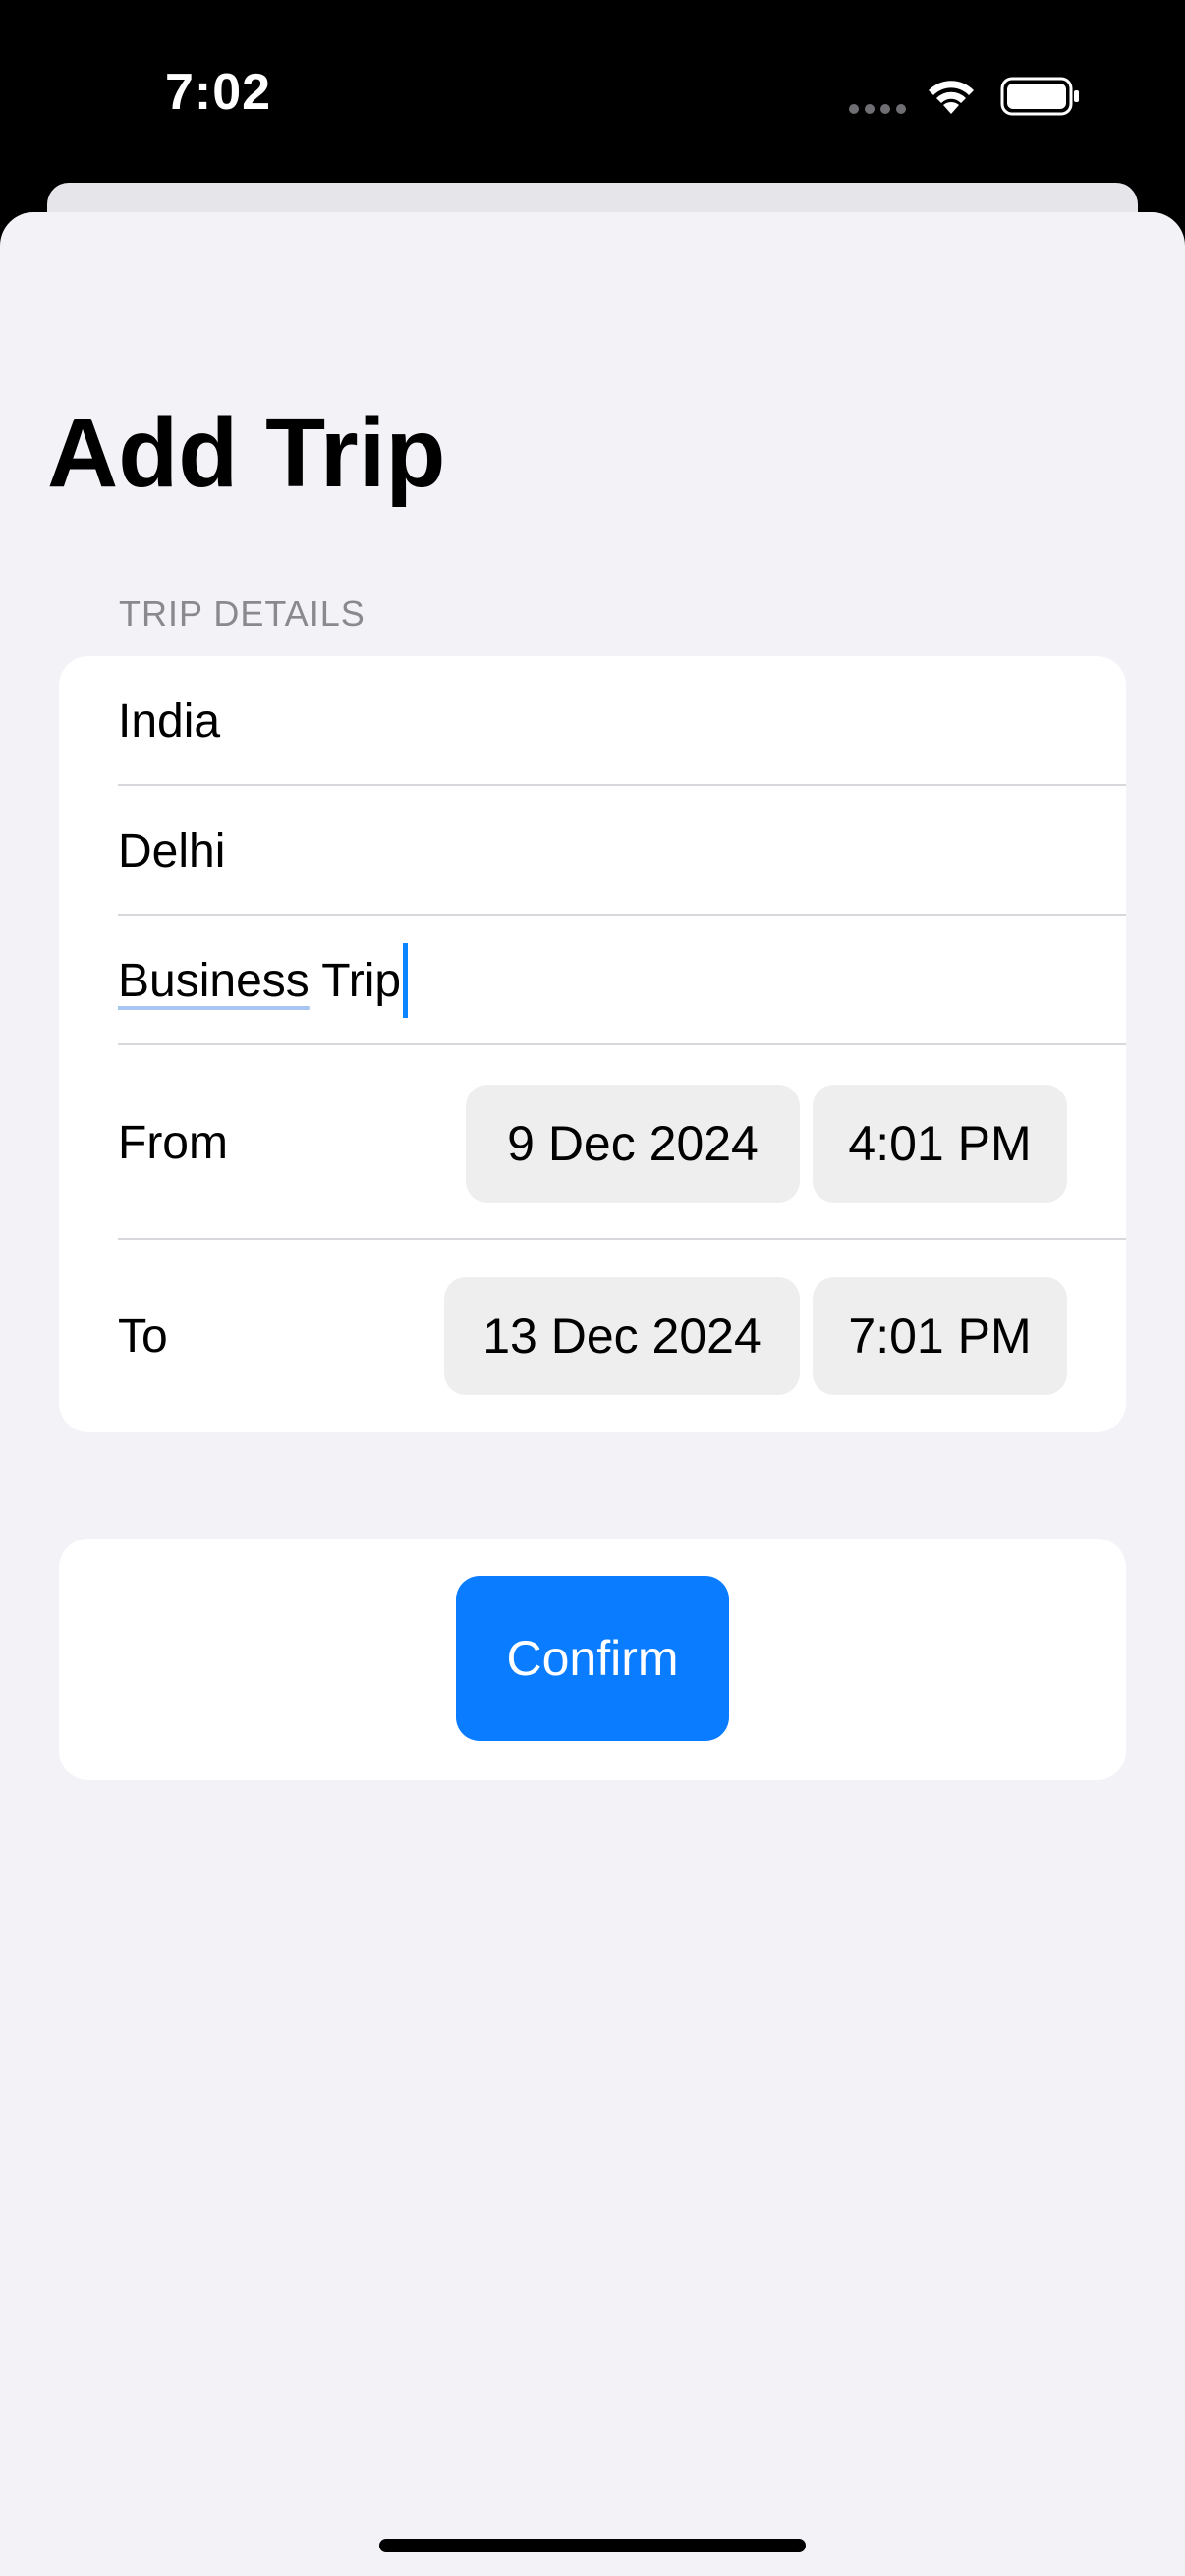  What do you see at coordinates (592, 721) in the screenshot?
I see `country-row: India` at bounding box center [592, 721].